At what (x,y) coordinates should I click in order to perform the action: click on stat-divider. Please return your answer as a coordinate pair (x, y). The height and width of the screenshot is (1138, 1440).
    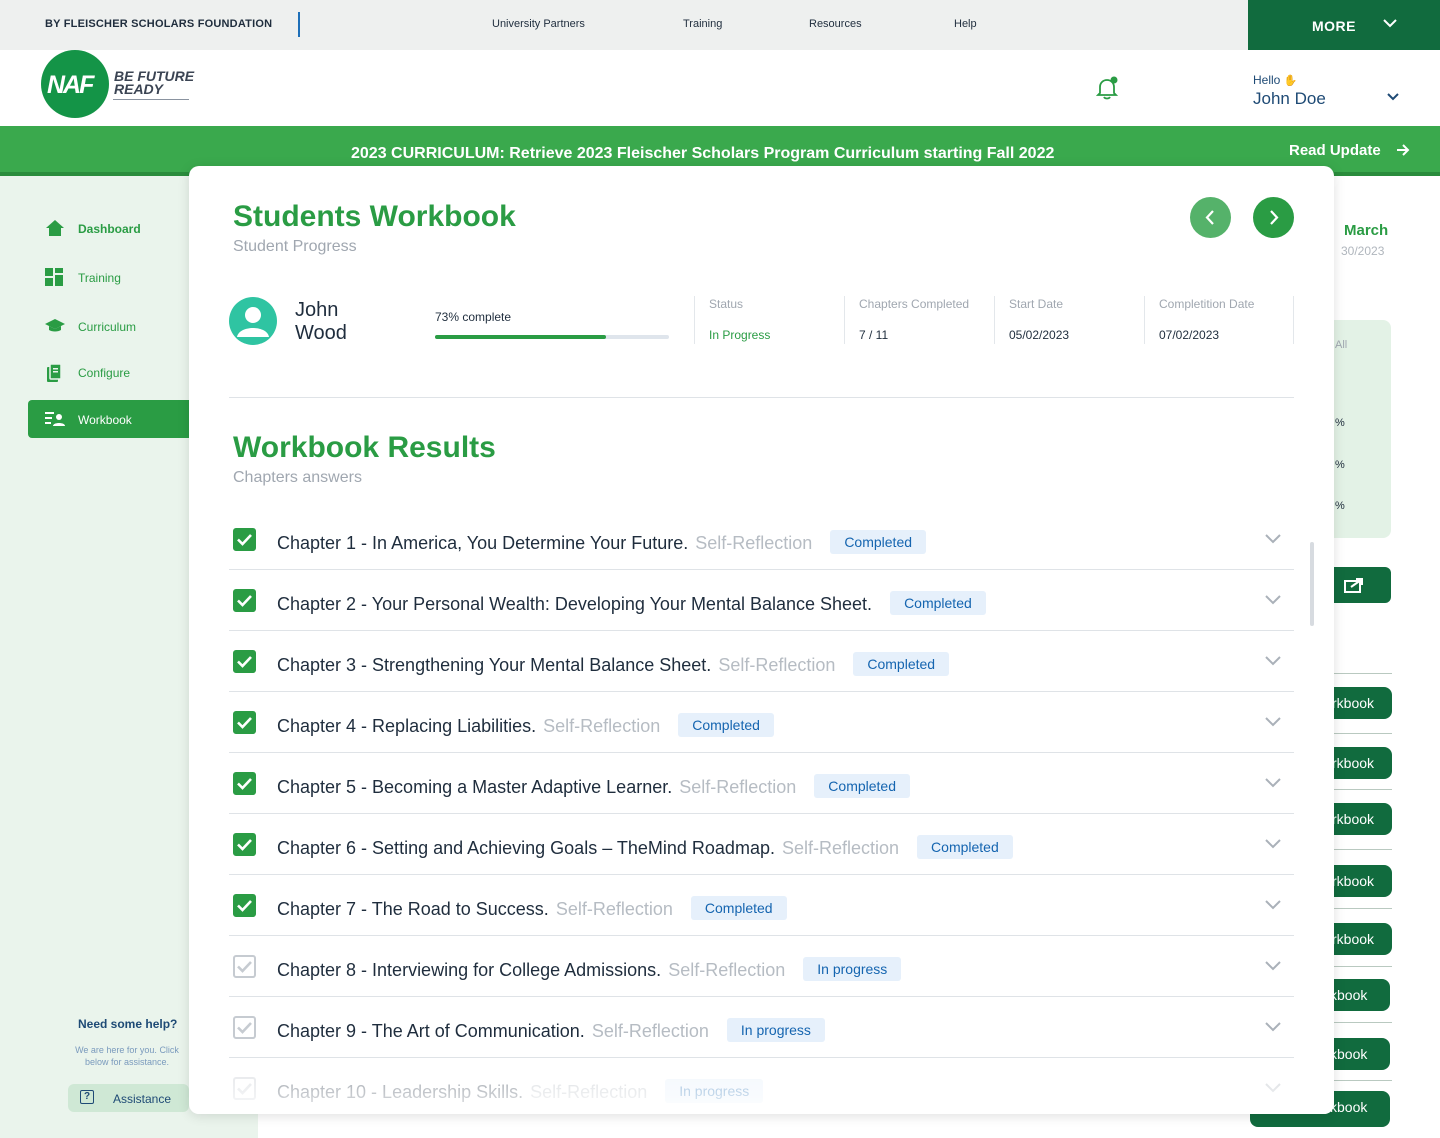
    Looking at the image, I should click on (1293, 320).